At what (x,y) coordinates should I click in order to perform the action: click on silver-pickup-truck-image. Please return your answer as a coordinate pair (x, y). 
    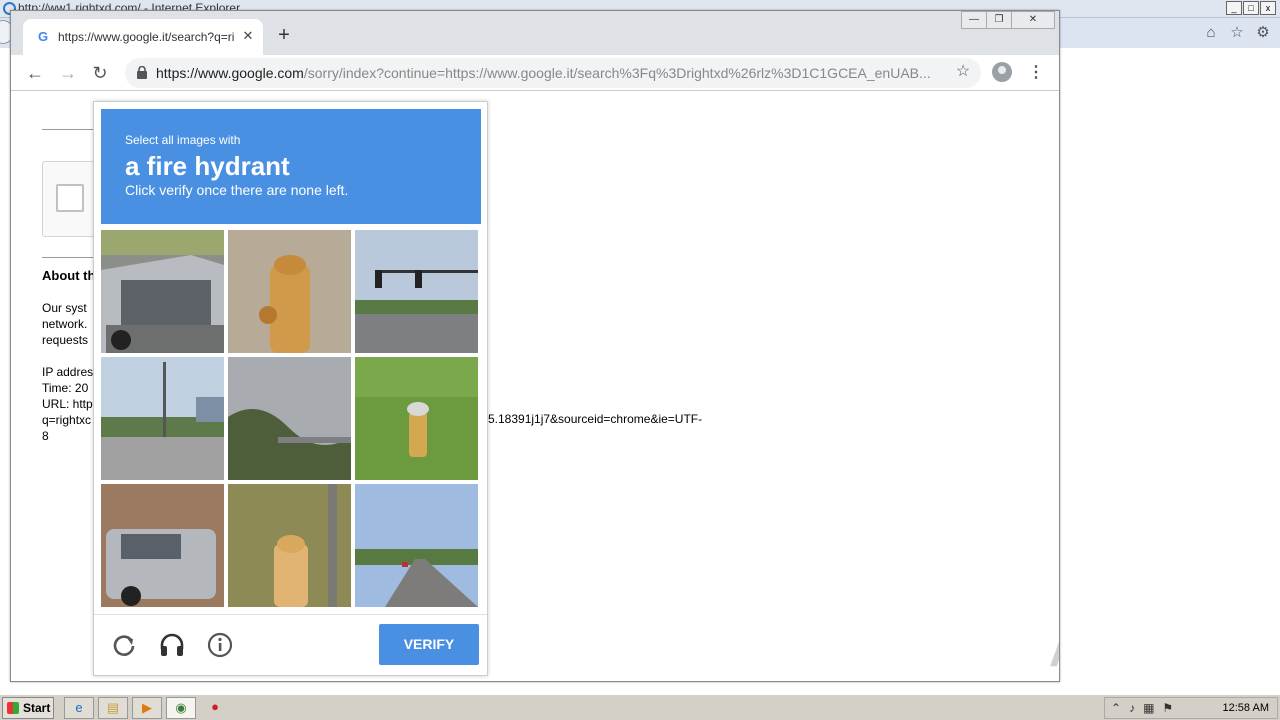
    Looking at the image, I should click on (162, 291).